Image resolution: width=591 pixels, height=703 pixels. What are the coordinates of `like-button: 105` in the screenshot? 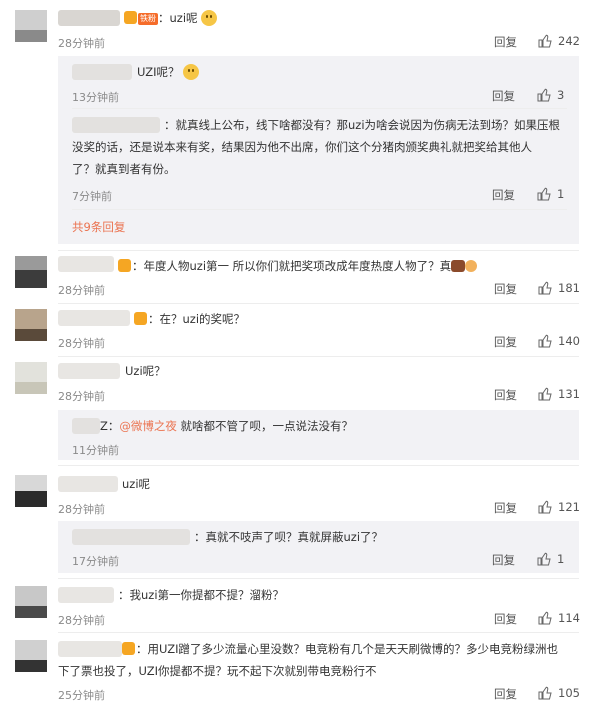 It's located at (559, 693).